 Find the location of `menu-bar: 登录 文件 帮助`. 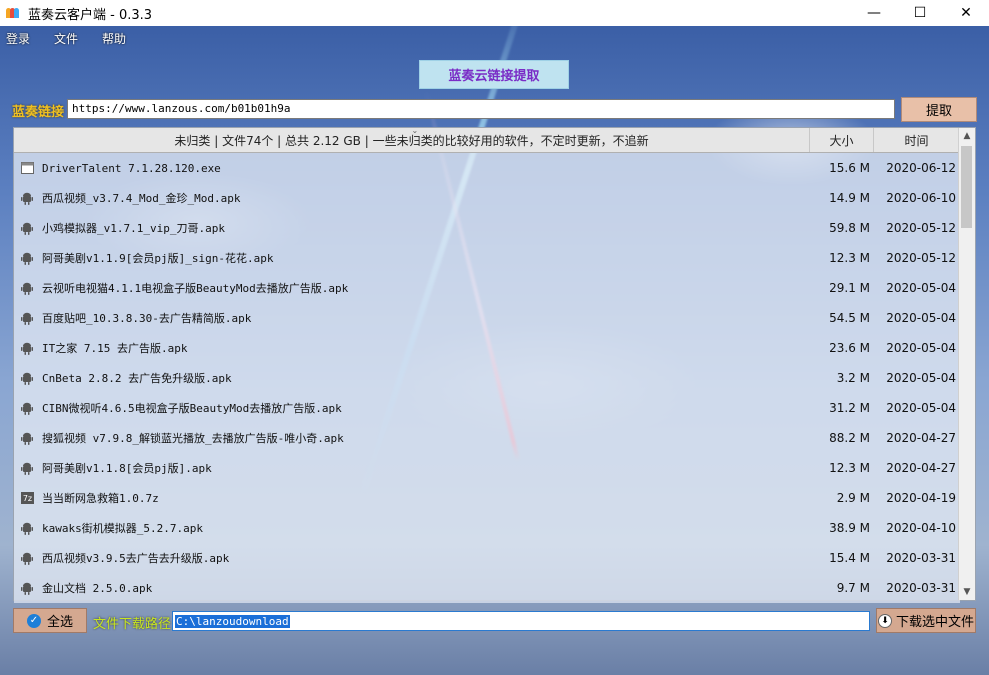

menu-bar: 登录 文件 帮助 is located at coordinates (72, 38).